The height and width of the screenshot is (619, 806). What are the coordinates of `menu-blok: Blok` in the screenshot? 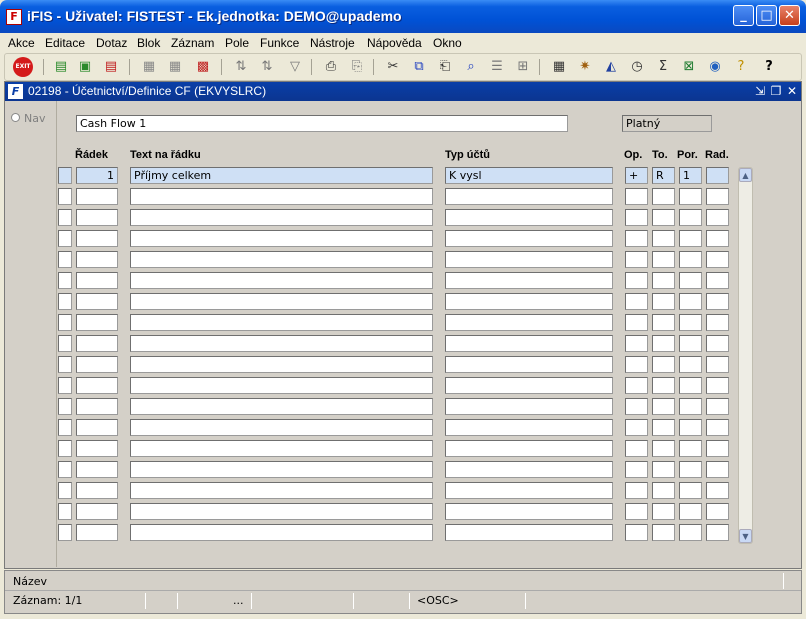 It's located at (148, 43).